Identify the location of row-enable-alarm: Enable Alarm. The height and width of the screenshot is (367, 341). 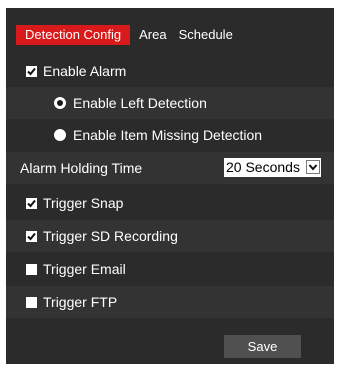
(170, 71).